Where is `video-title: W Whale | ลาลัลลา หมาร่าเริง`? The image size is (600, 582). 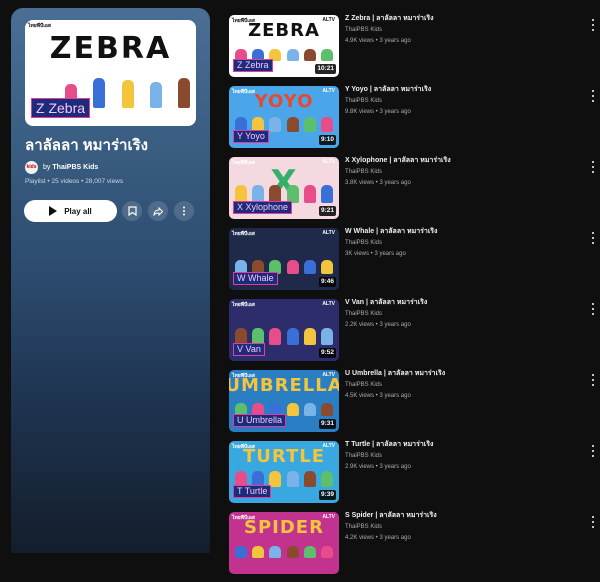
video-title: W Whale | ลาลัลลา หมาร่าเริง is located at coordinates (465, 231).